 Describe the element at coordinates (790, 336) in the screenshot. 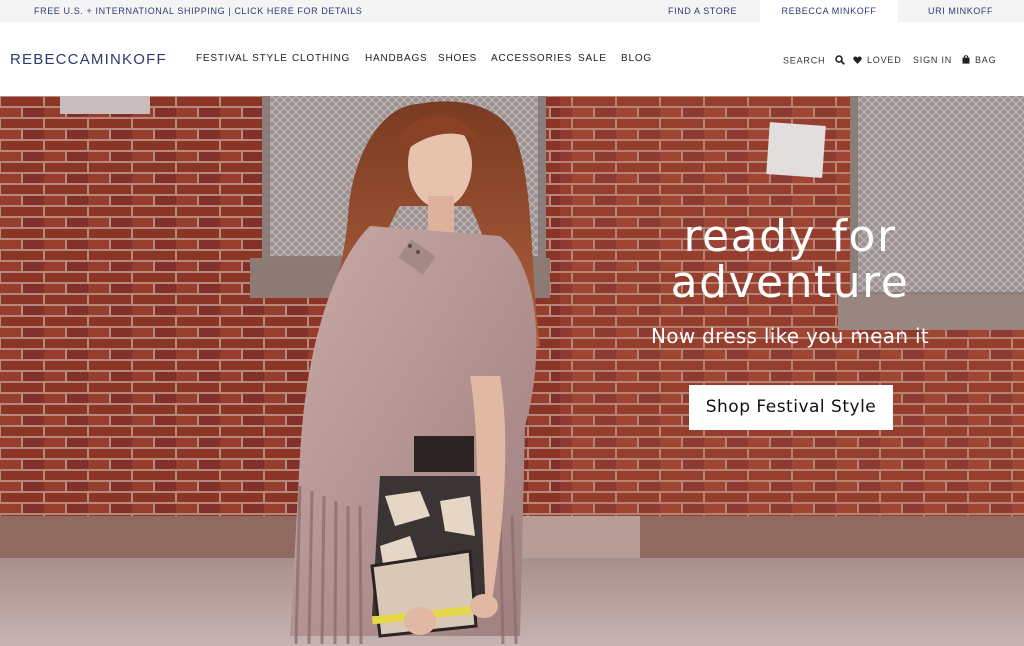

I see `hero-subheadline: Now dress like you mean it` at that location.